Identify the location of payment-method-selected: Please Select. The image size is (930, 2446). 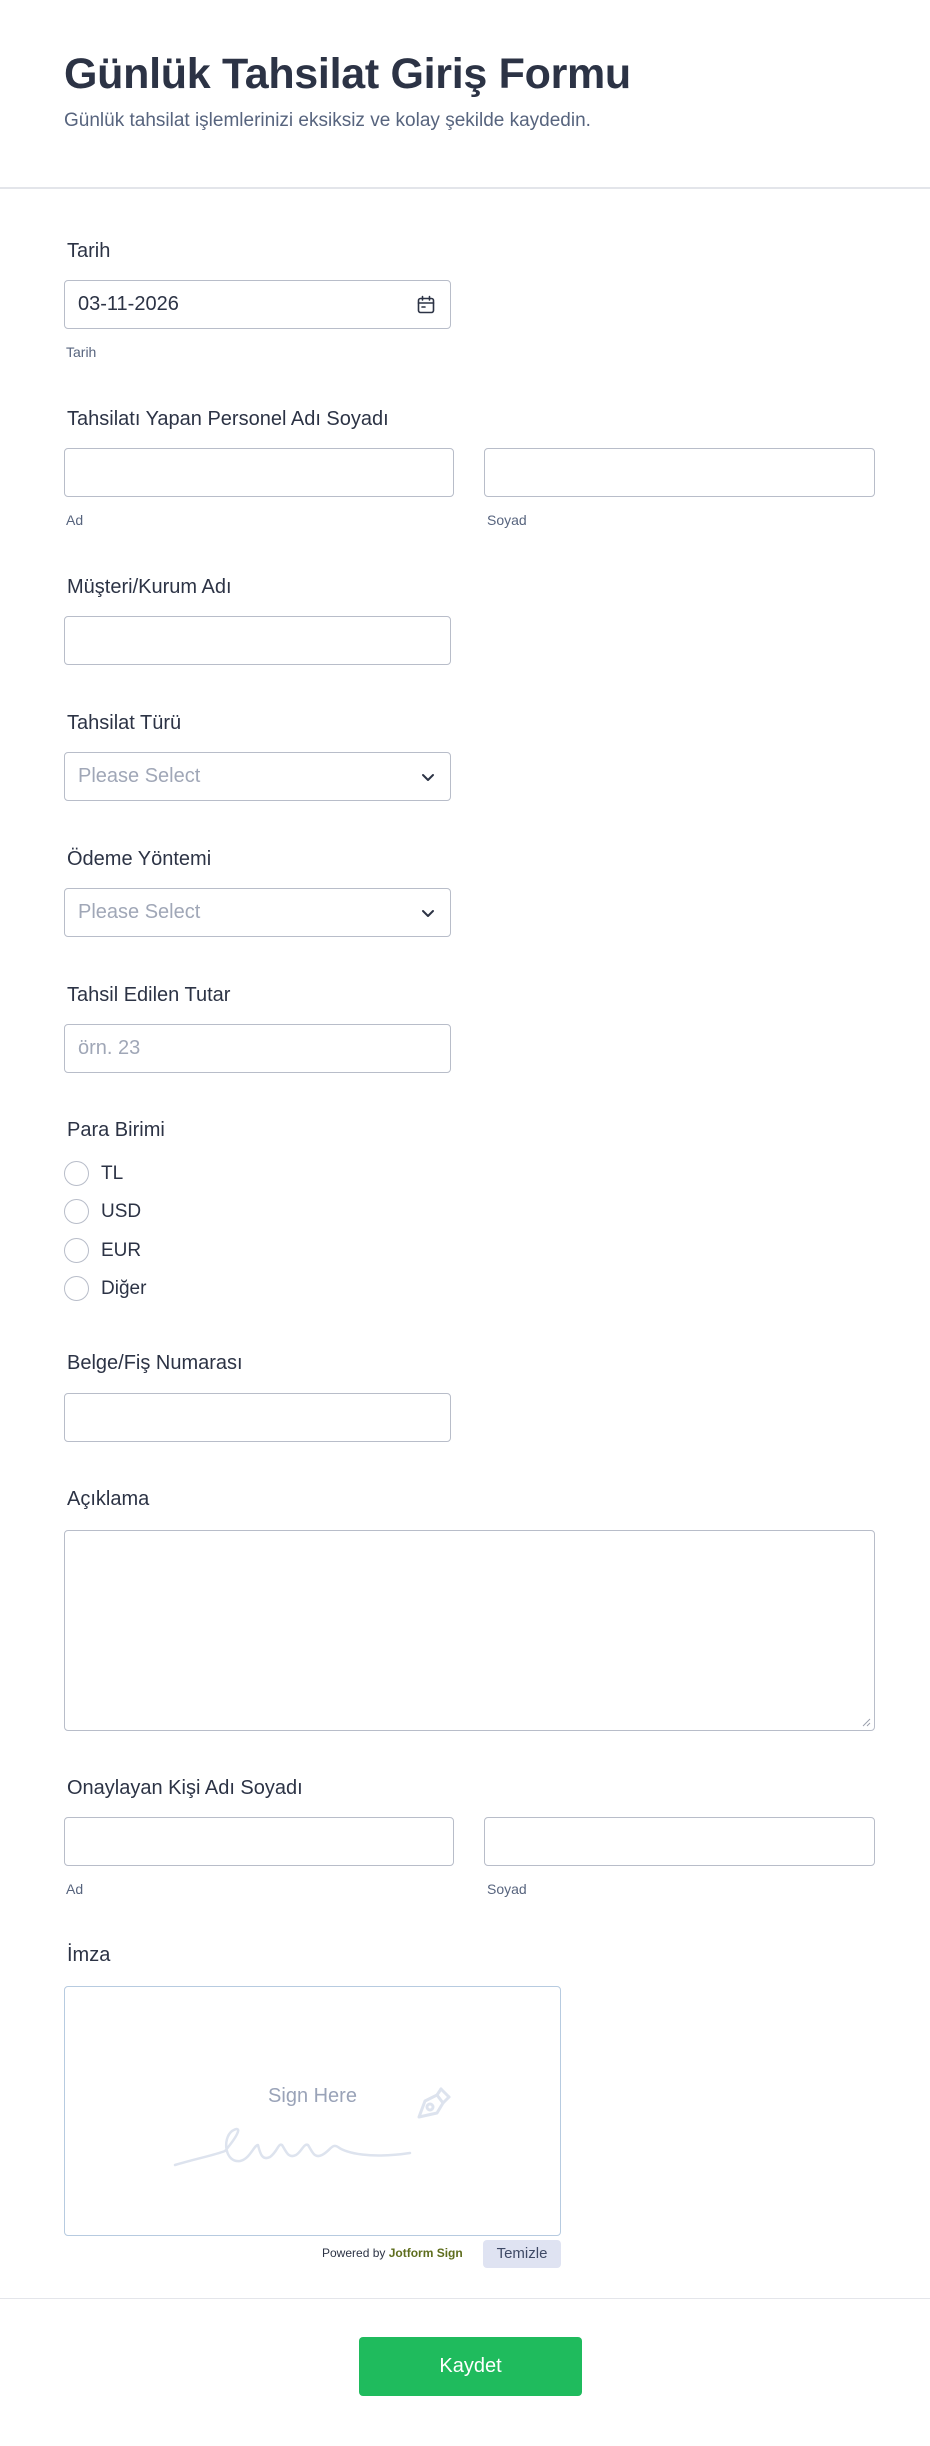
(139, 912).